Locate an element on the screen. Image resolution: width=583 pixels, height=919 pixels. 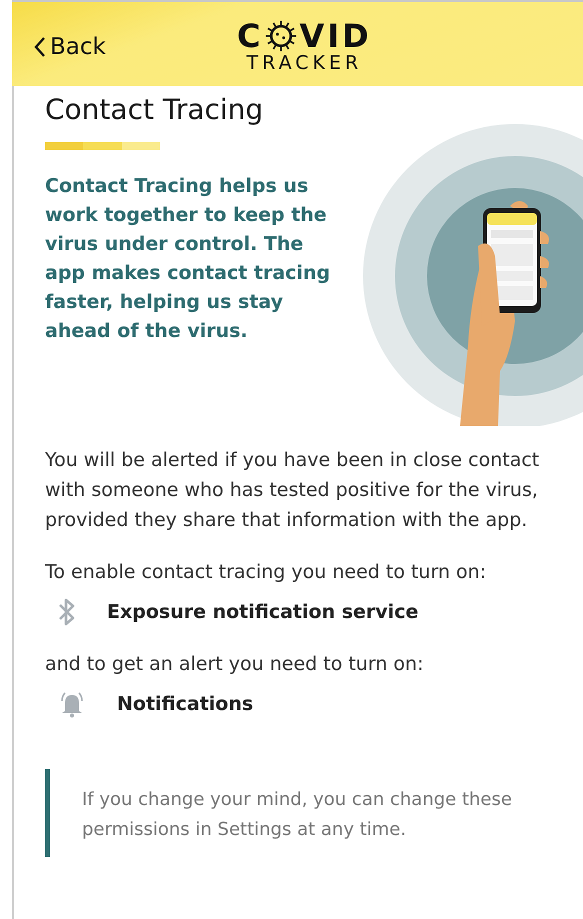
instruction-text: and to get an alert you need to turn on: is located at coordinates (234, 664).